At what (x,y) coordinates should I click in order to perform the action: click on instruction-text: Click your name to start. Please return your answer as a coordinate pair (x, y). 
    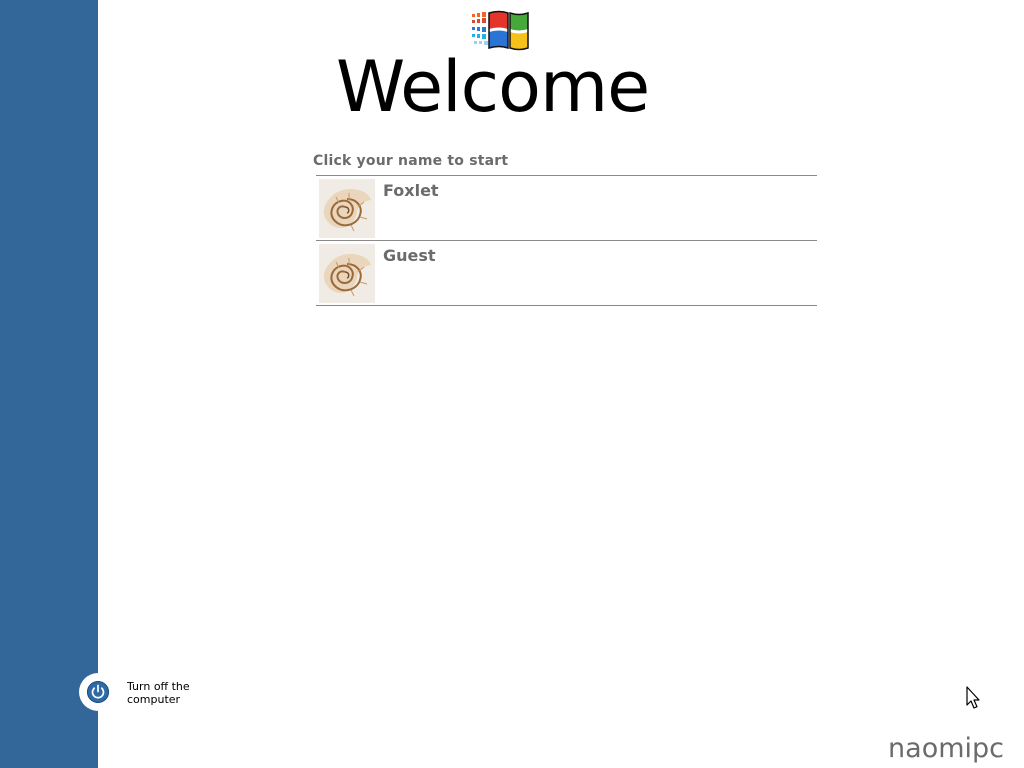
    Looking at the image, I should click on (411, 161).